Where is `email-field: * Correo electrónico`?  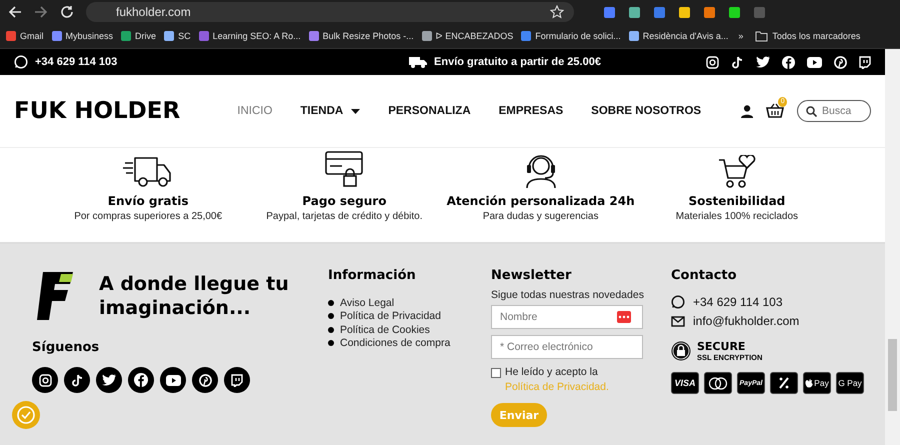
email-field: * Correo electrónico is located at coordinates (567, 347).